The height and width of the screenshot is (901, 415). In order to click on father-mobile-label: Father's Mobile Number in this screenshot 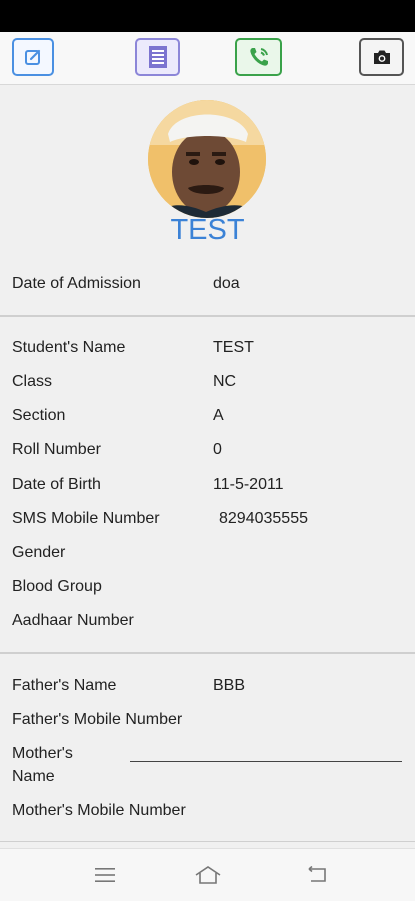, I will do `click(97, 719)`.